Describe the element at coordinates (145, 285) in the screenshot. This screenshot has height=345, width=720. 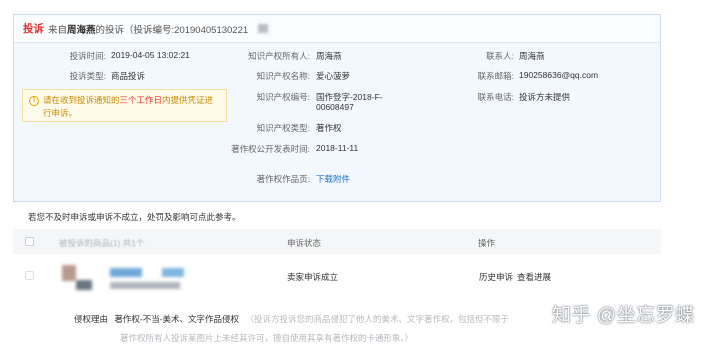
I see `product-meta-redacted` at that location.